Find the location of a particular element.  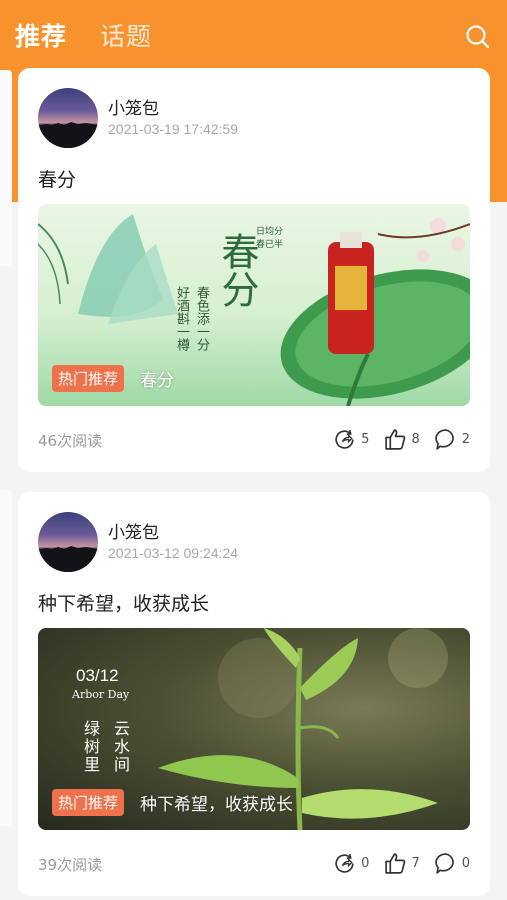

post-title: 种下希望，收获成长 is located at coordinates (123, 602).